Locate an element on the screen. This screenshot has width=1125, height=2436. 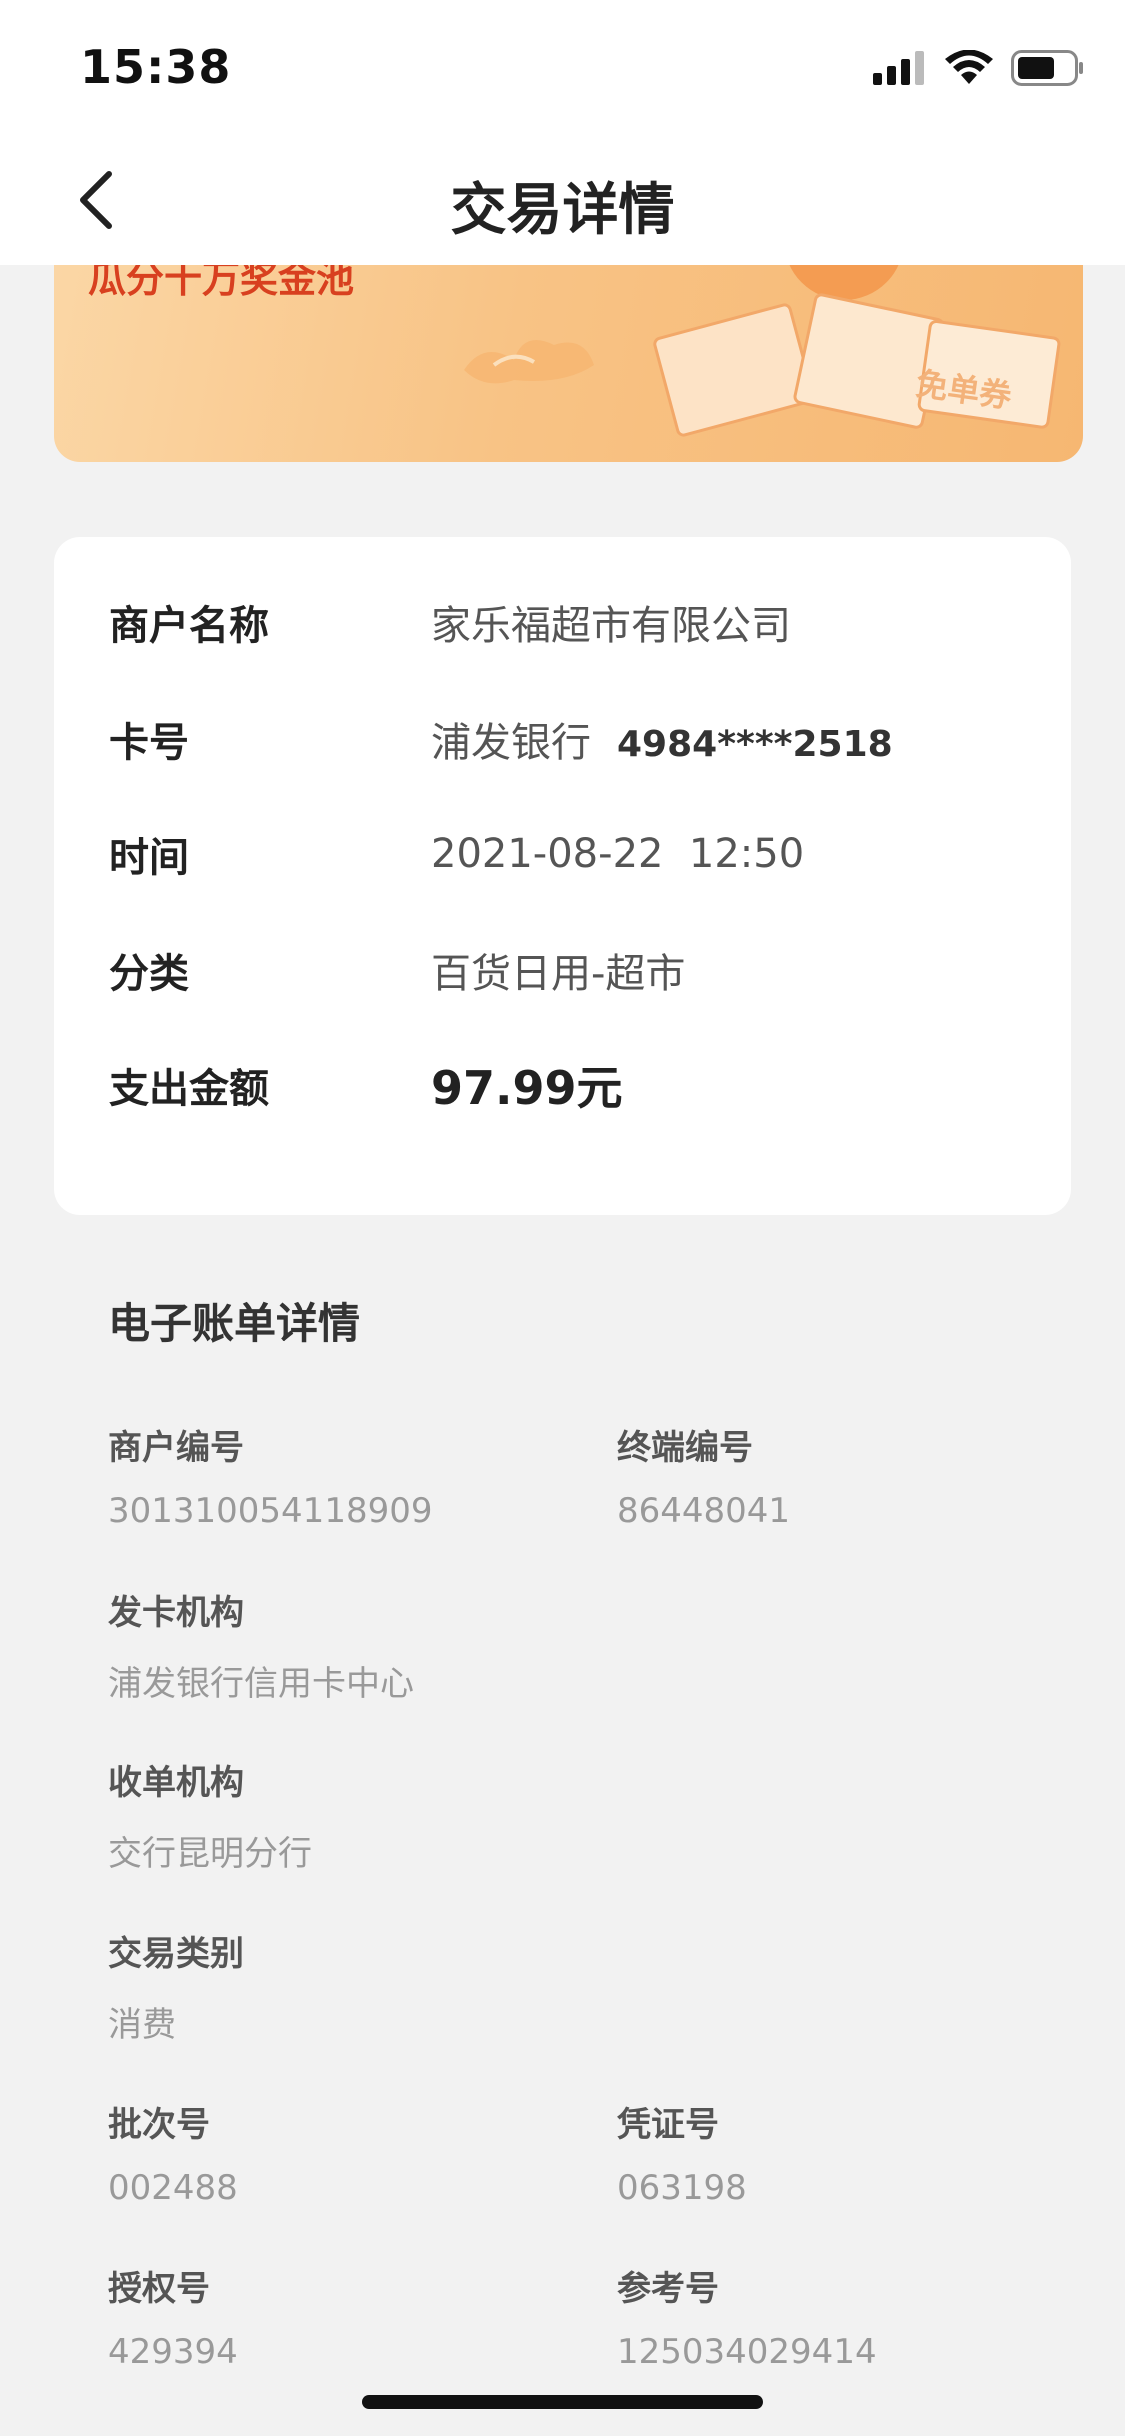
issuer-field: 发卡机构 浦发银行信用卡中心 is located at coordinates (261, 1645).